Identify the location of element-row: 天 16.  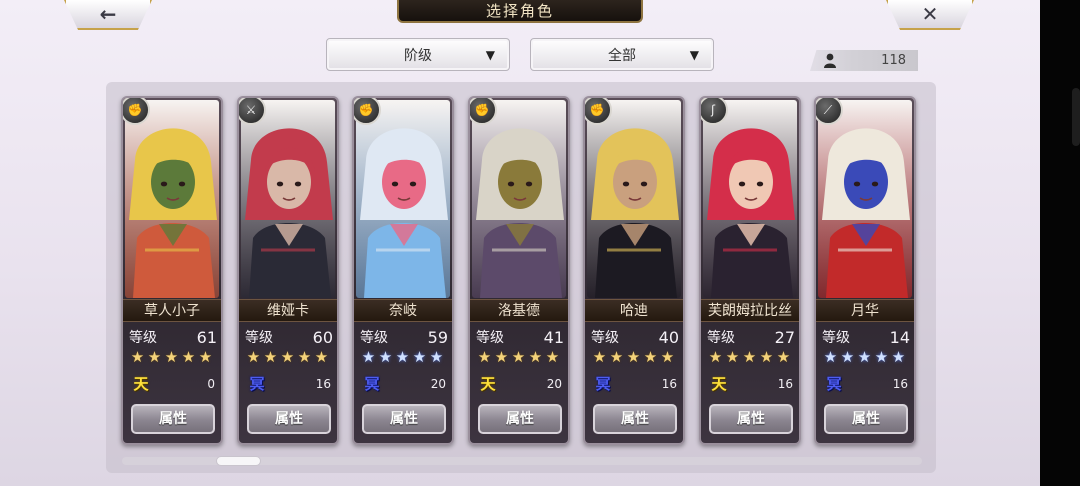
(753, 385).